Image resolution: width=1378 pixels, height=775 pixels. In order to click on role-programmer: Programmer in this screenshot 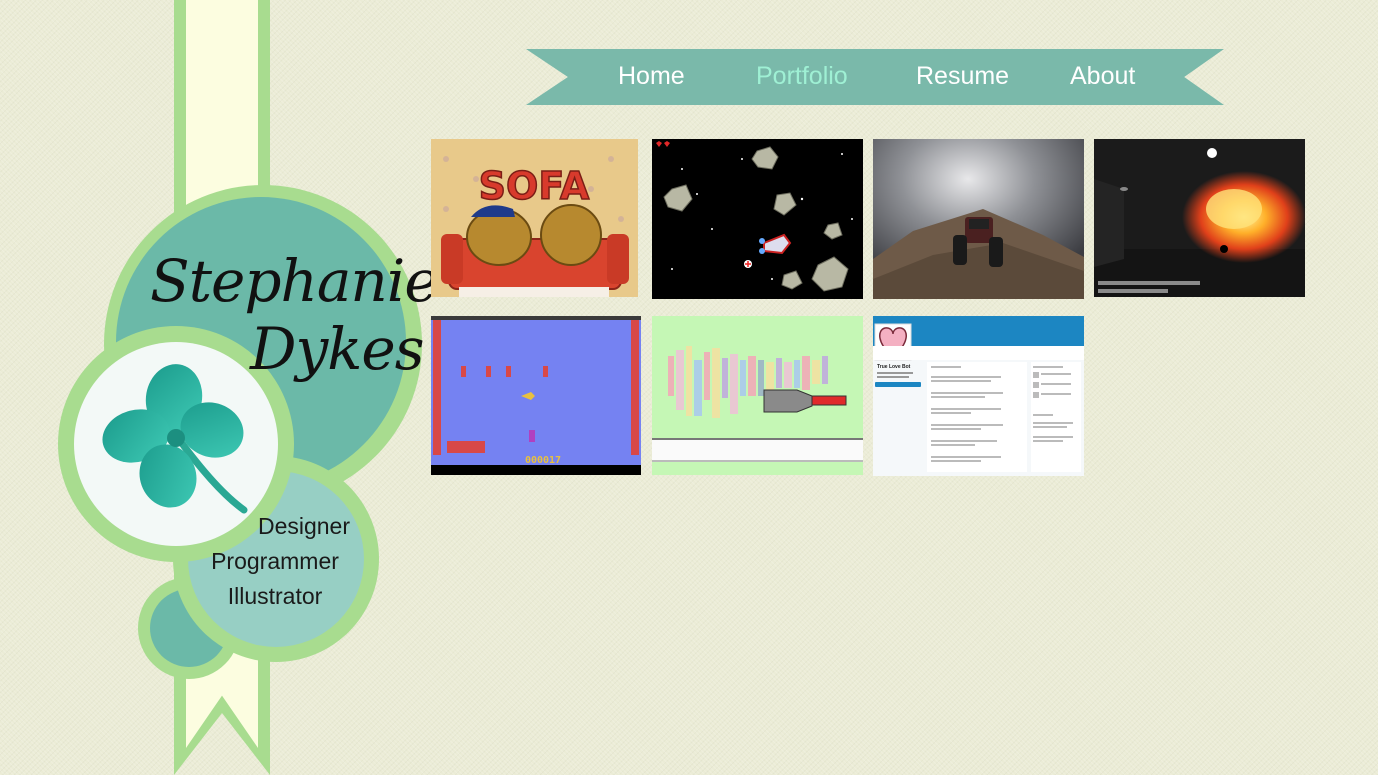, I will do `click(275, 561)`.